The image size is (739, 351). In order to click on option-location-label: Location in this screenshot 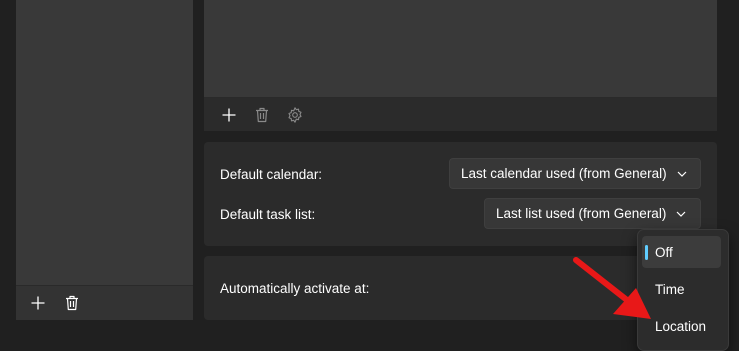, I will do `click(681, 326)`.